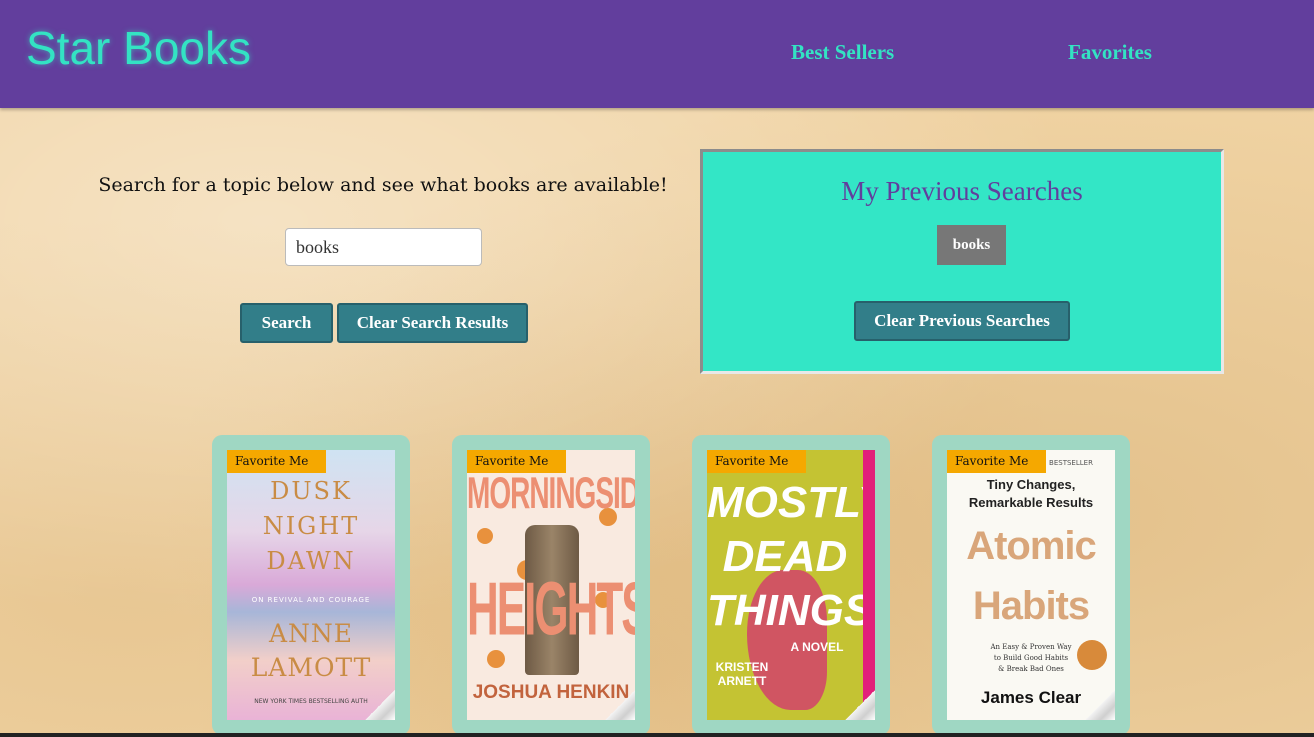  Describe the element at coordinates (785, 557) in the screenshot. I see `cover-title-line: DEAD` at that location.